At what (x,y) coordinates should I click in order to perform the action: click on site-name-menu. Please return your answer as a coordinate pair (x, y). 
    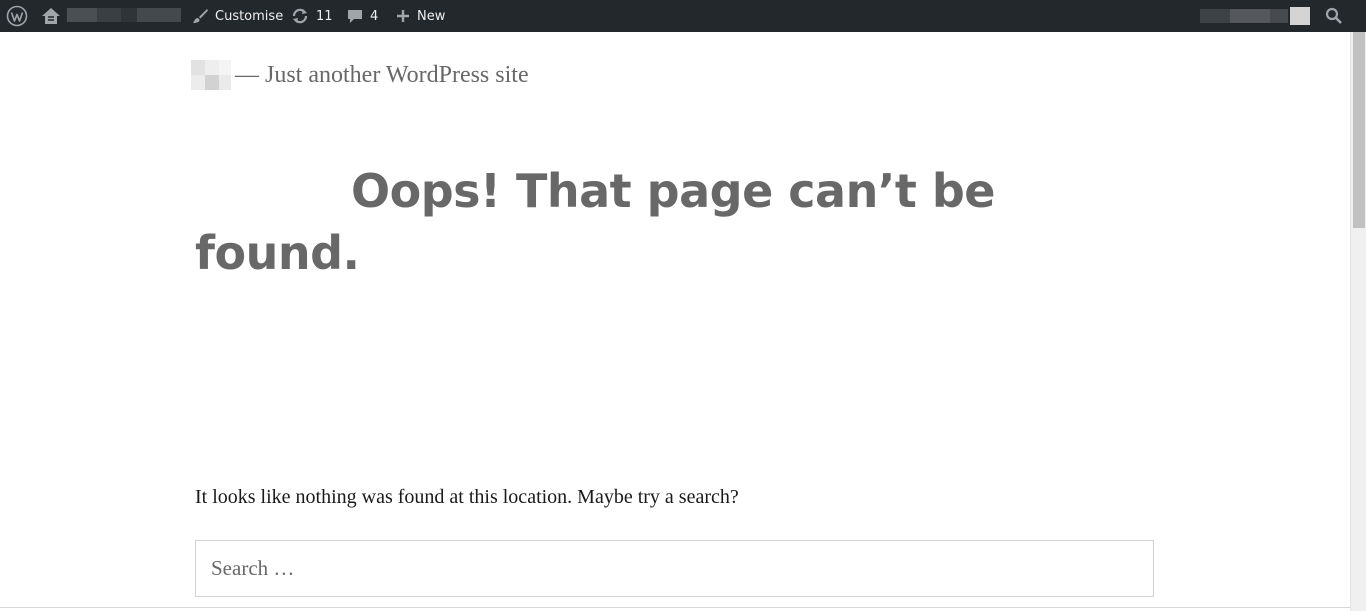
    Looking at the image, I should click on (111, 16).